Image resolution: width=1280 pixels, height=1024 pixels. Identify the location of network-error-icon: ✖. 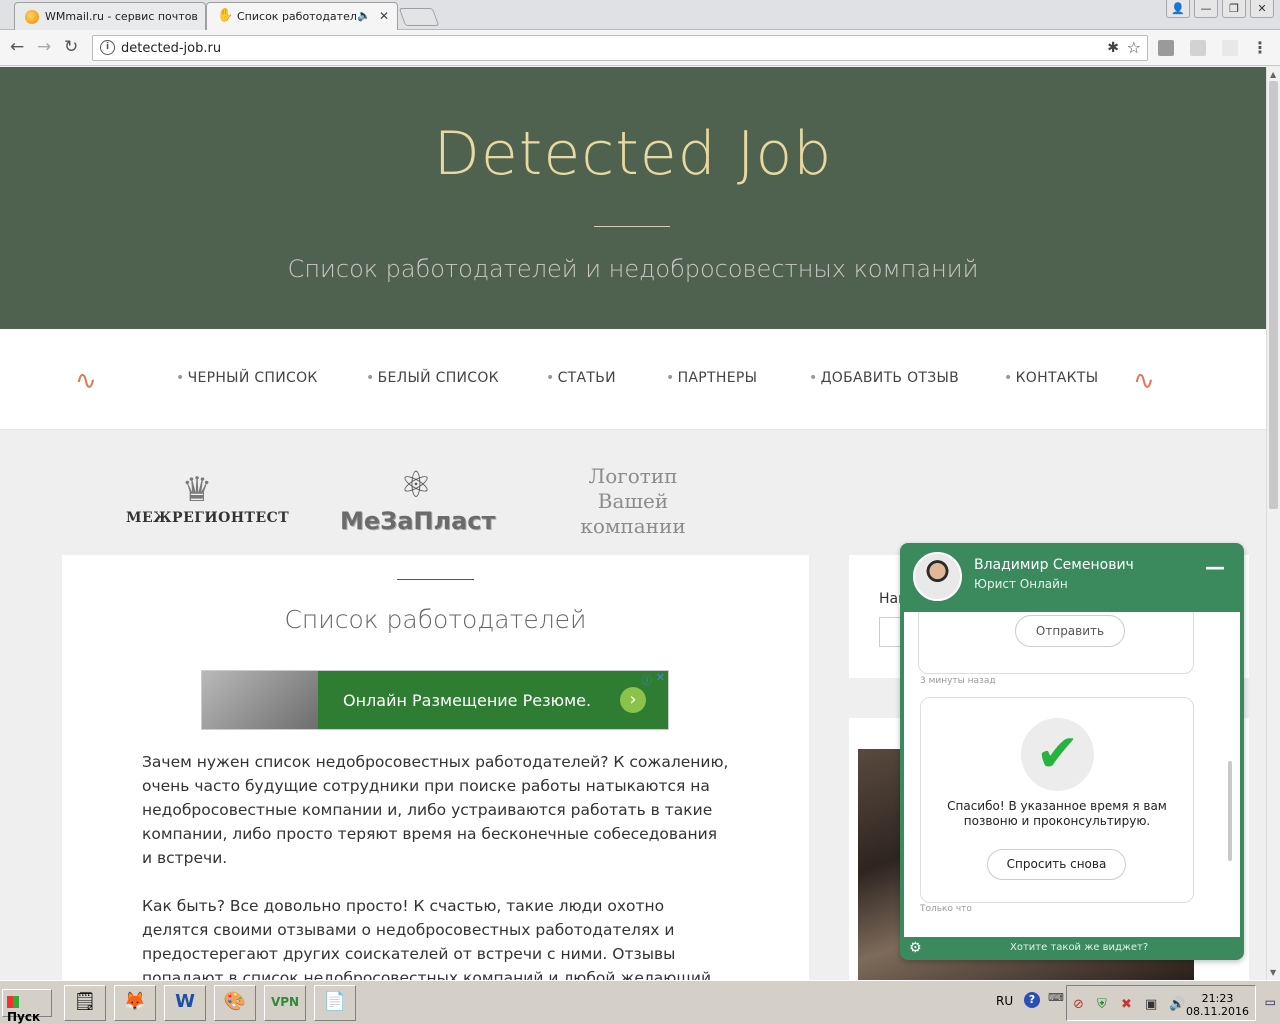
(1126, 1004).